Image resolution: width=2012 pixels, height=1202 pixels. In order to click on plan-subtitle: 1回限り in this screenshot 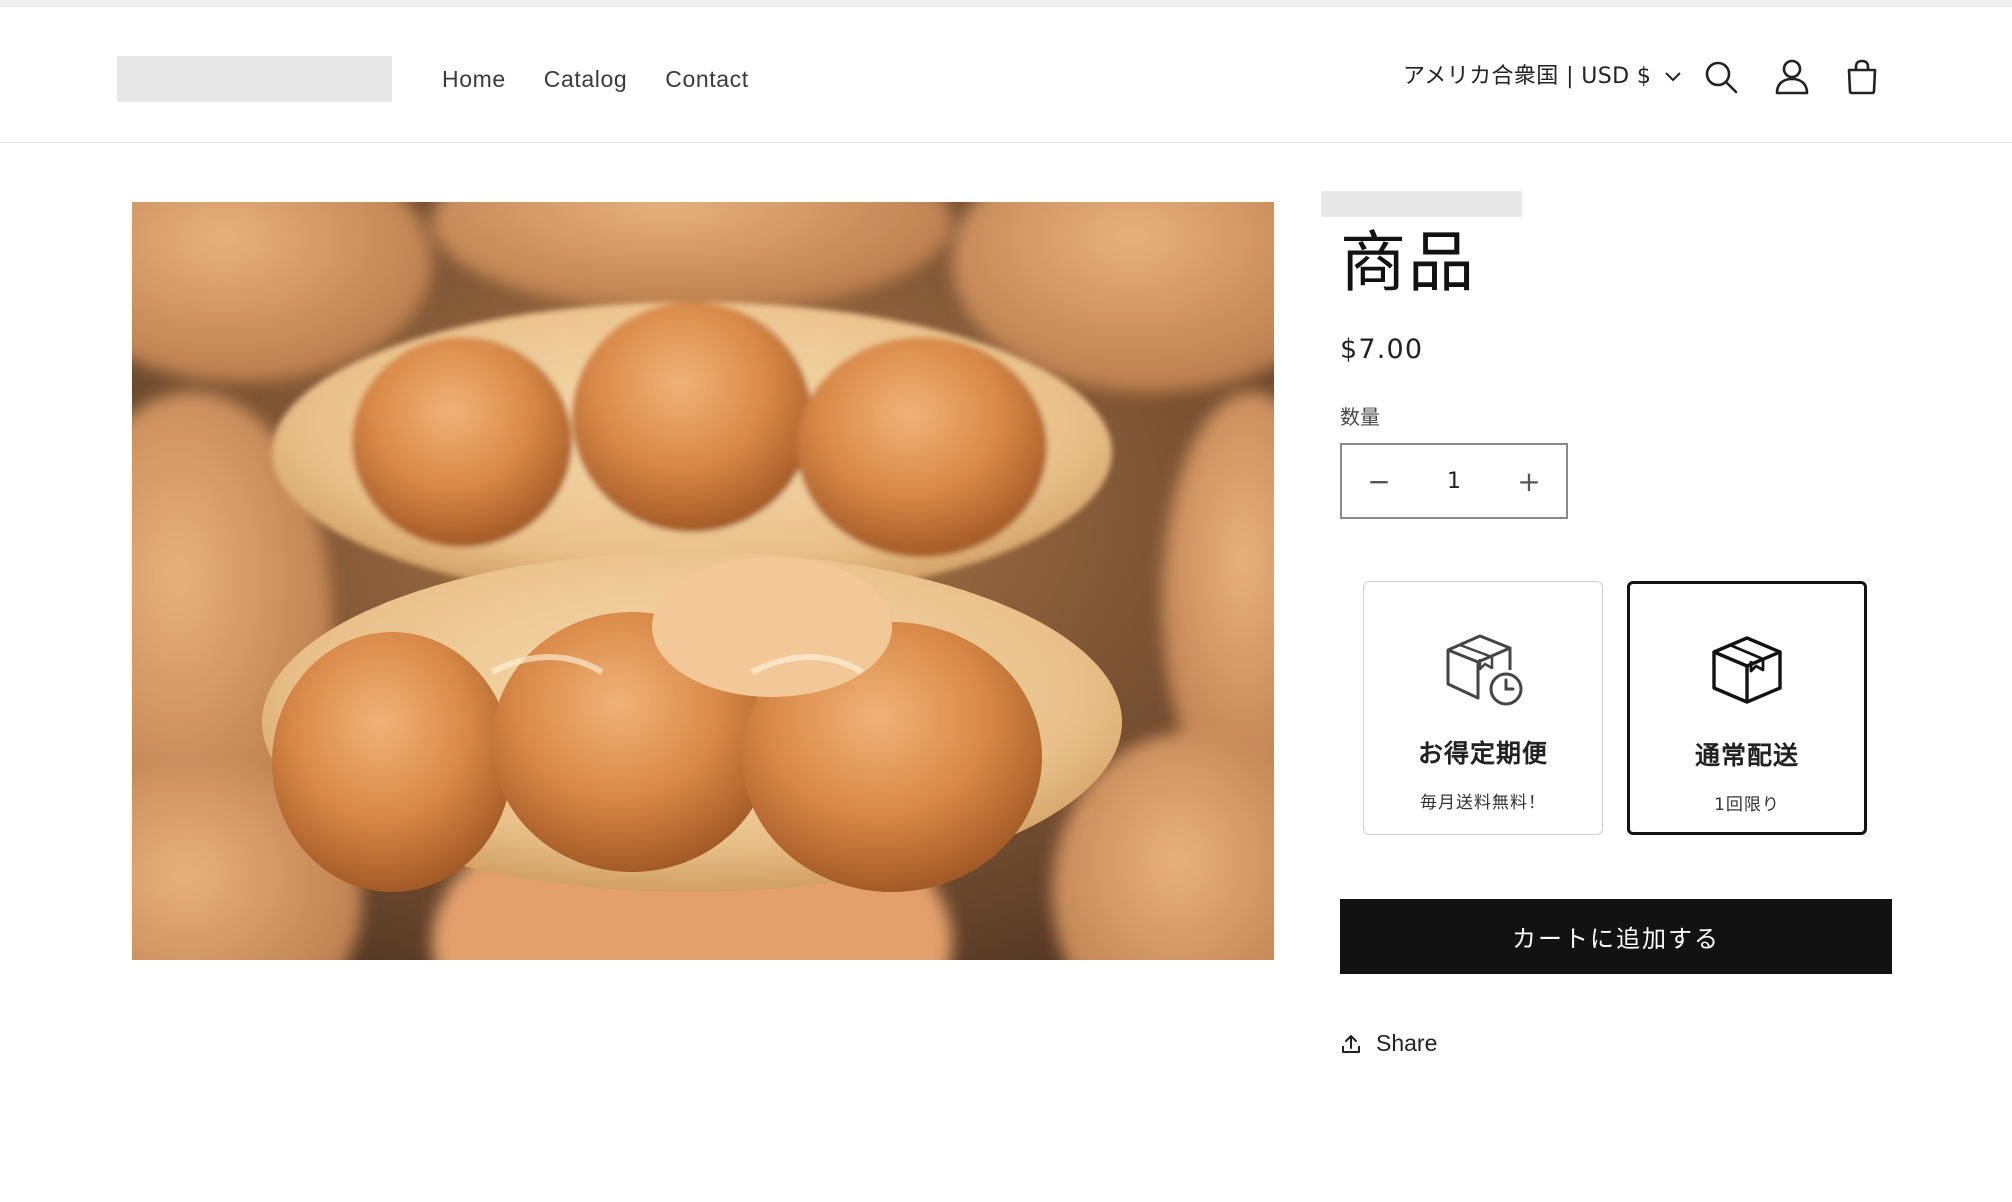, I will do `click(1747, 805)`.